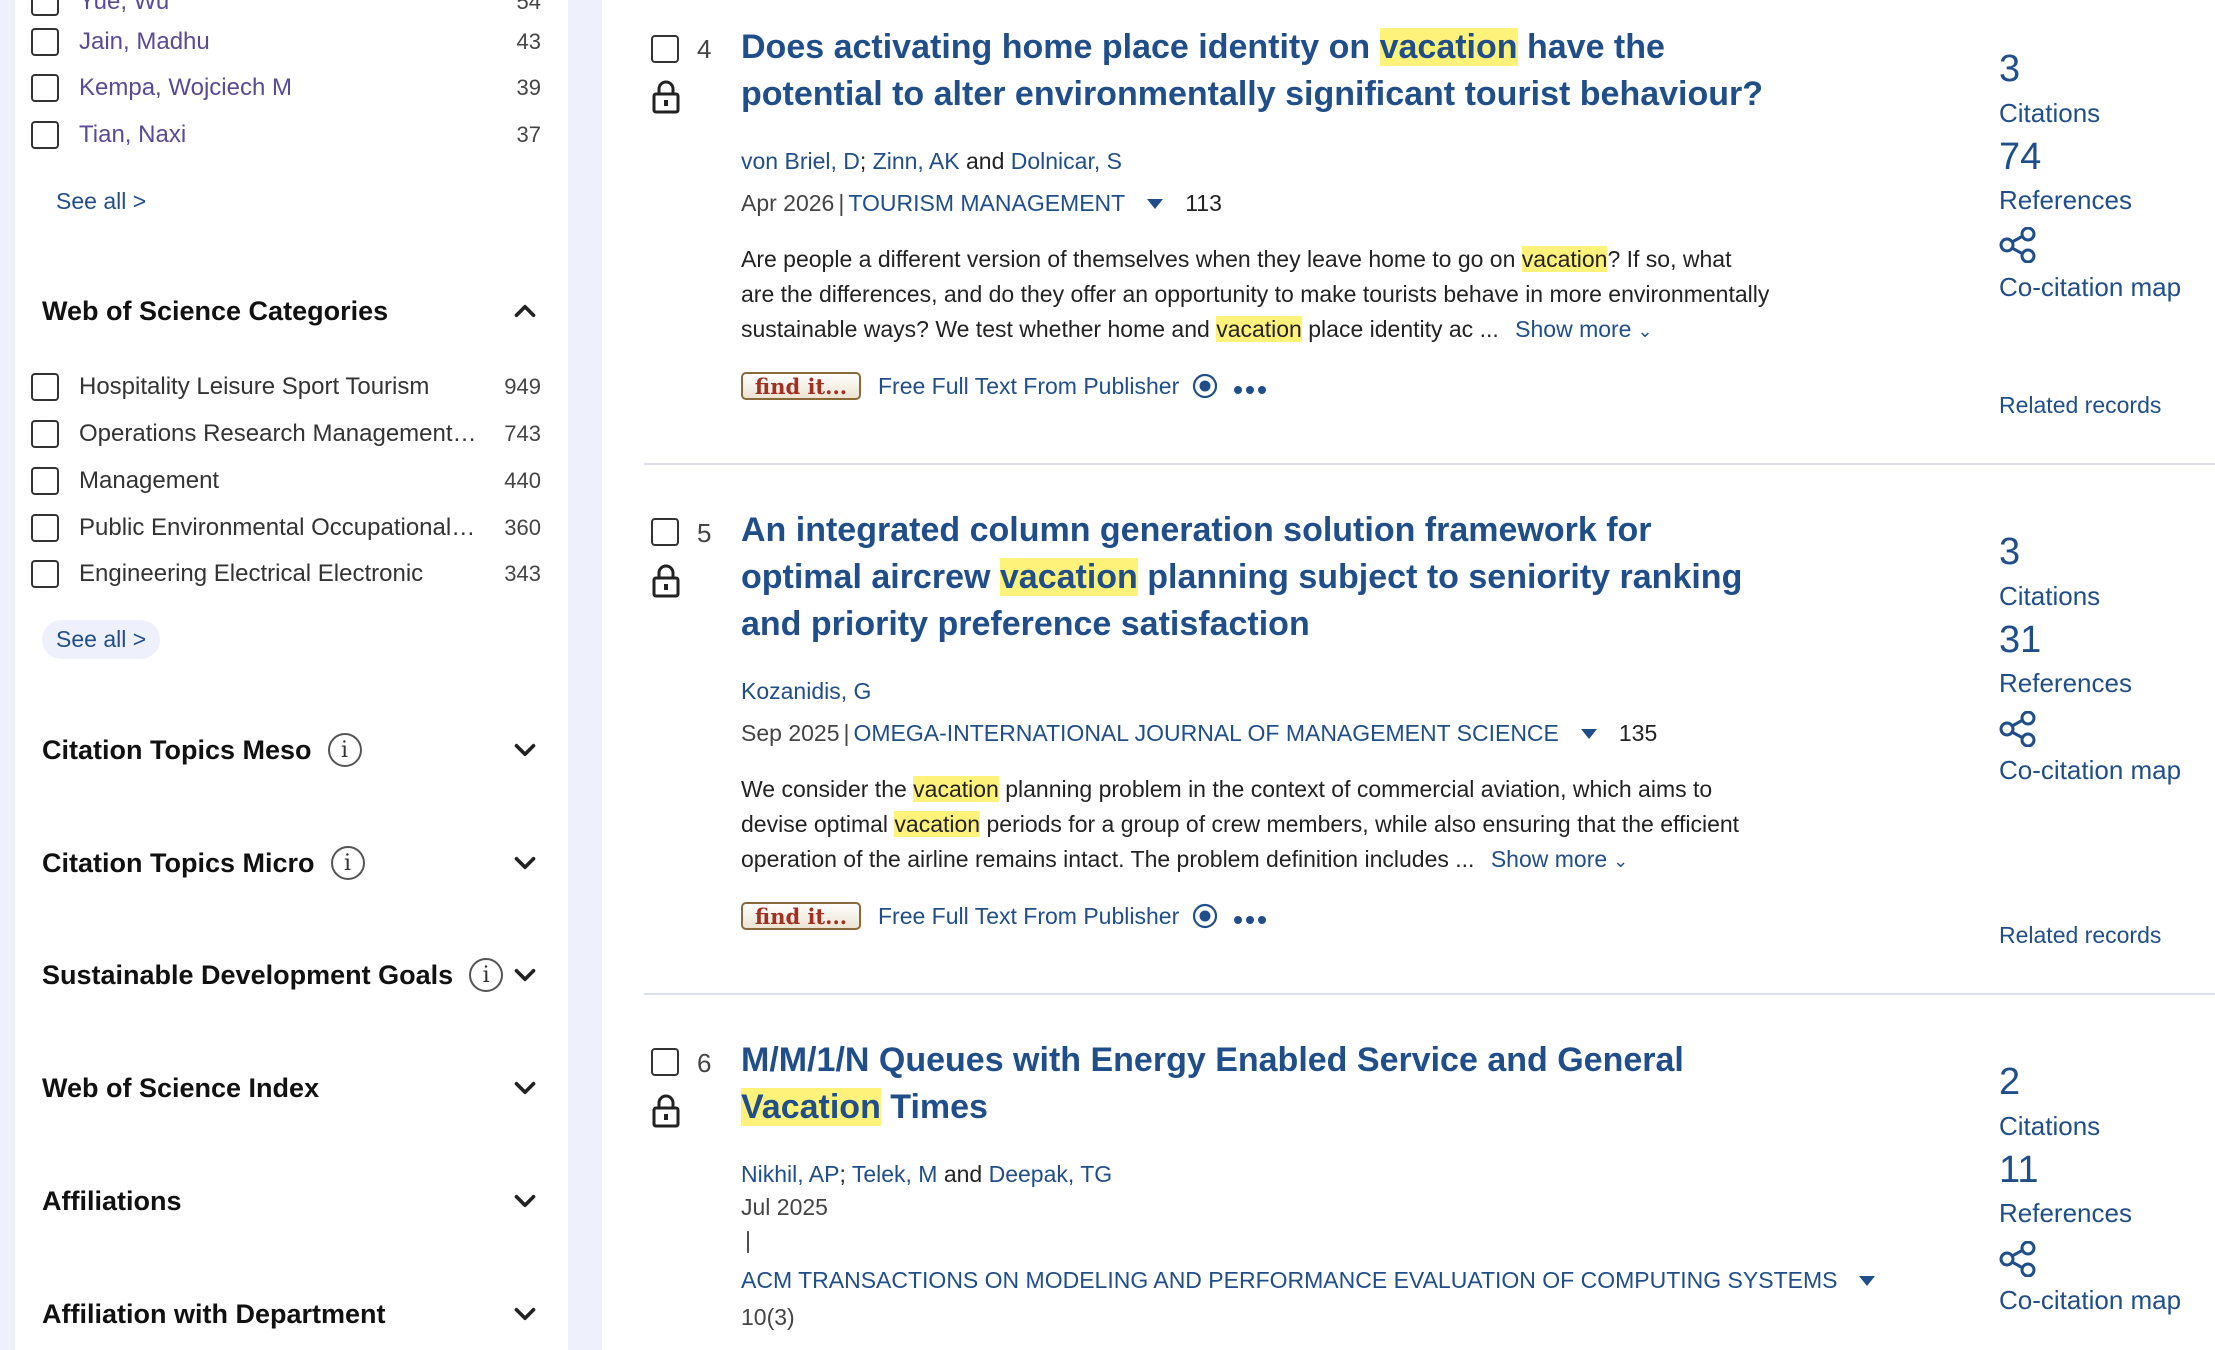 Image resolution: width=2215 pixels, height=1350 pixels. Describe the element at coordinates (790, 1174) in the screenshot. I see `author-link: Nikhil, AP` at that location.